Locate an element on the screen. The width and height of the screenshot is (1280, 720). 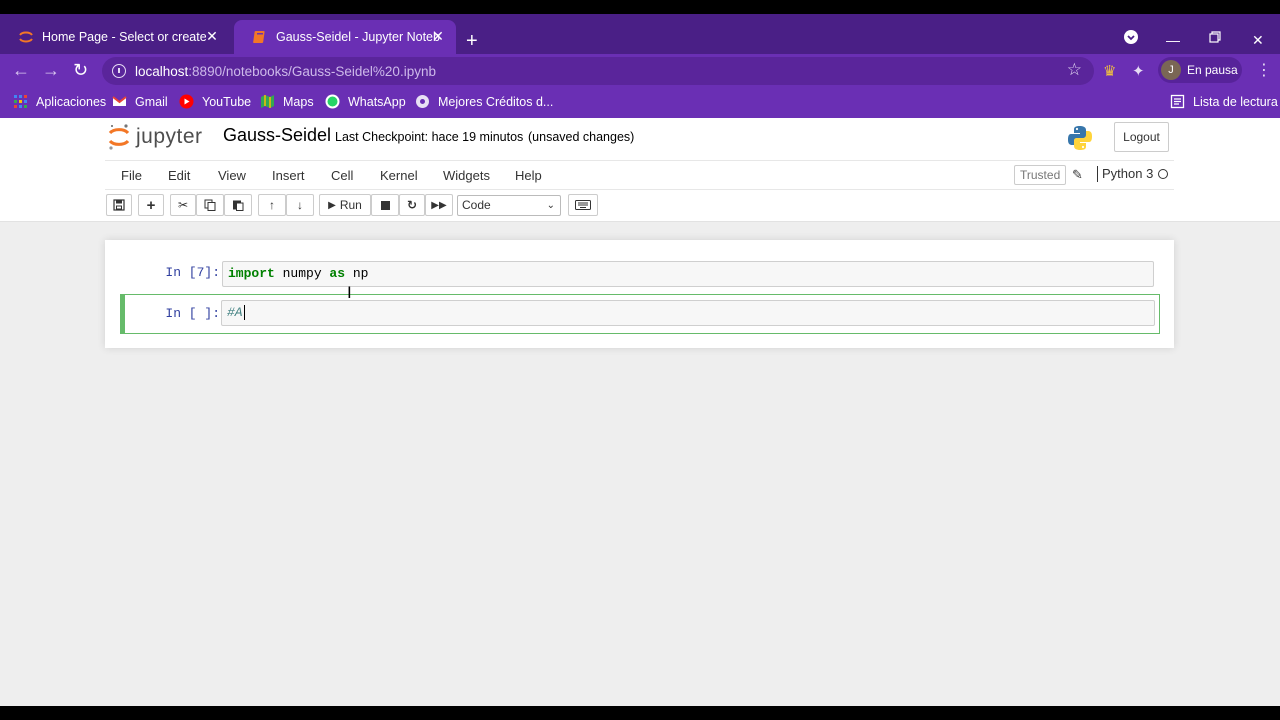
menu-edit: Edit is located at coordinates (179, 175).